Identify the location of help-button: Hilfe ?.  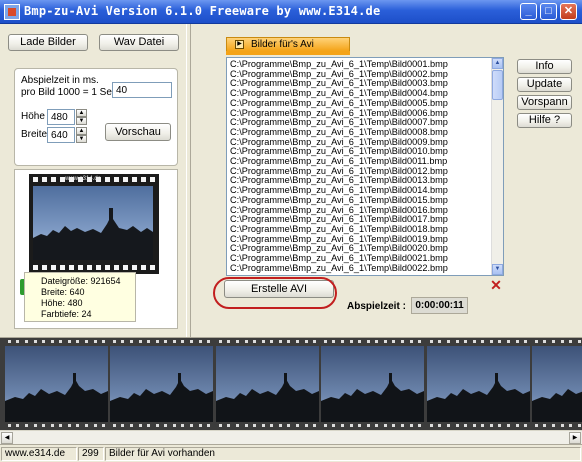
(544, 120).